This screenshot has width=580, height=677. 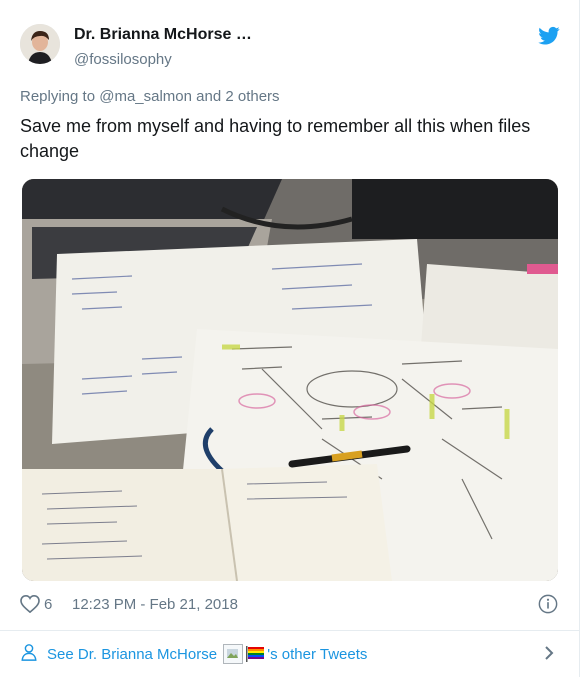 I want to click on see-other-tweets-suffix: 's other Tweets, so click(x=317, y=654).